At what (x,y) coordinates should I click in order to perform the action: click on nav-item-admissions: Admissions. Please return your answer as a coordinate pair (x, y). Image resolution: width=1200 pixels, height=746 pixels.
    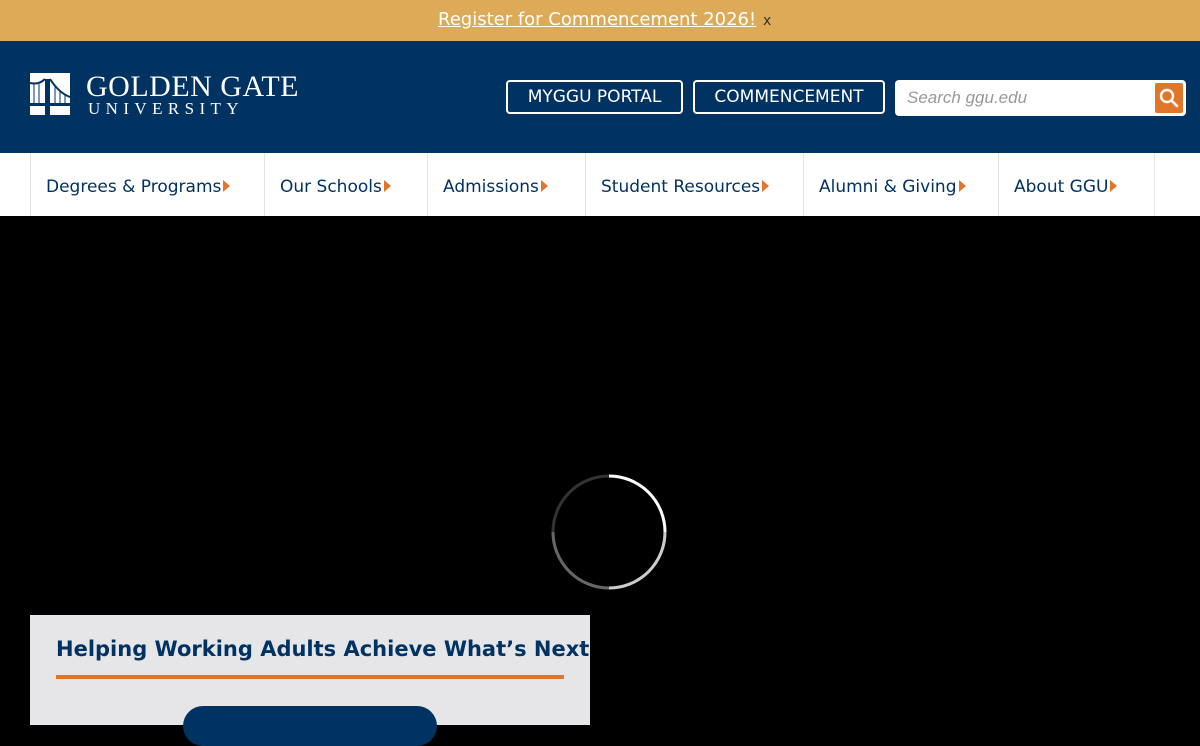
    Looking at the image, I should click on (506, 184).